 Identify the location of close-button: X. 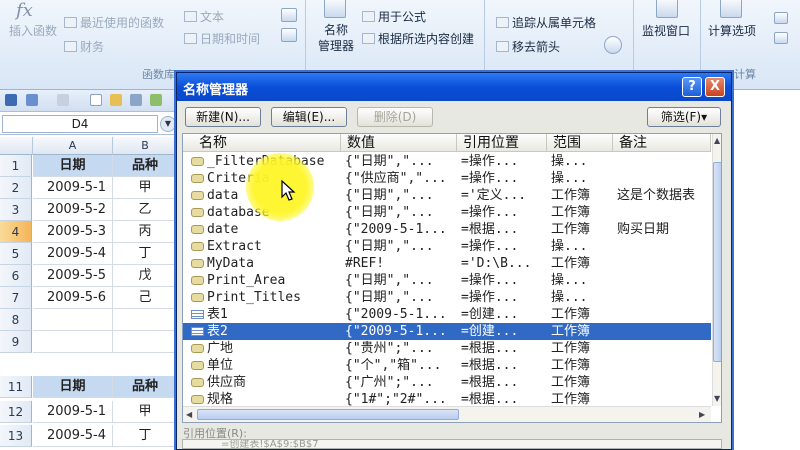
(715, 87).